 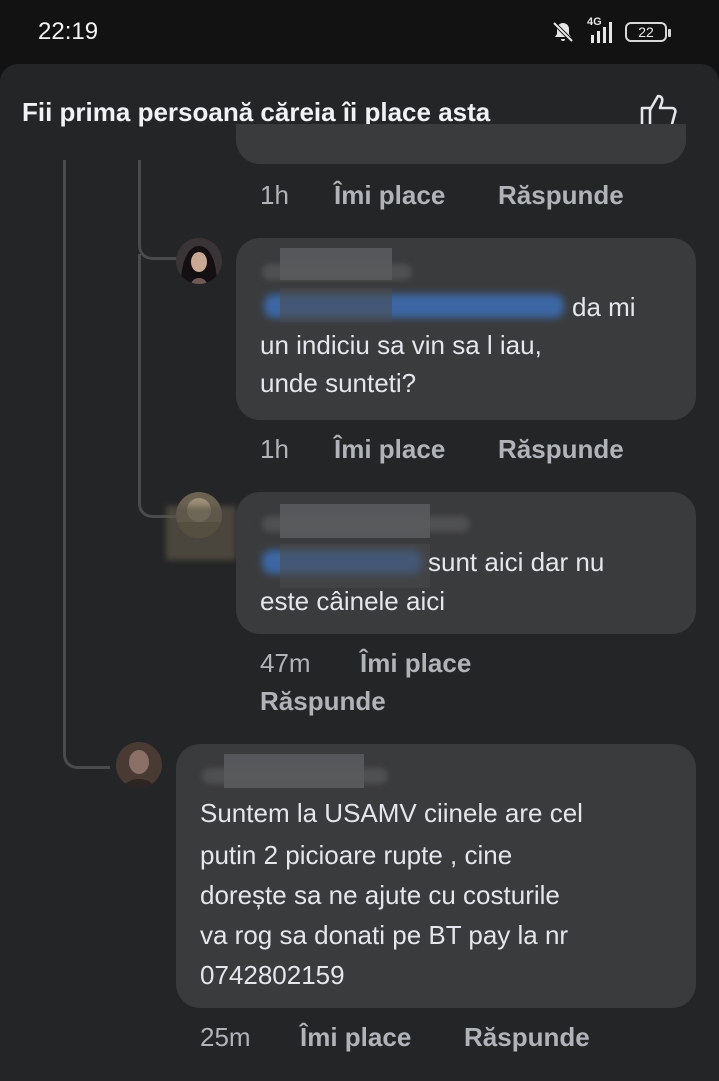 I want to click on comment-text-line: un indiciu sa vin sa l iau,, so click(x=401, y=345).